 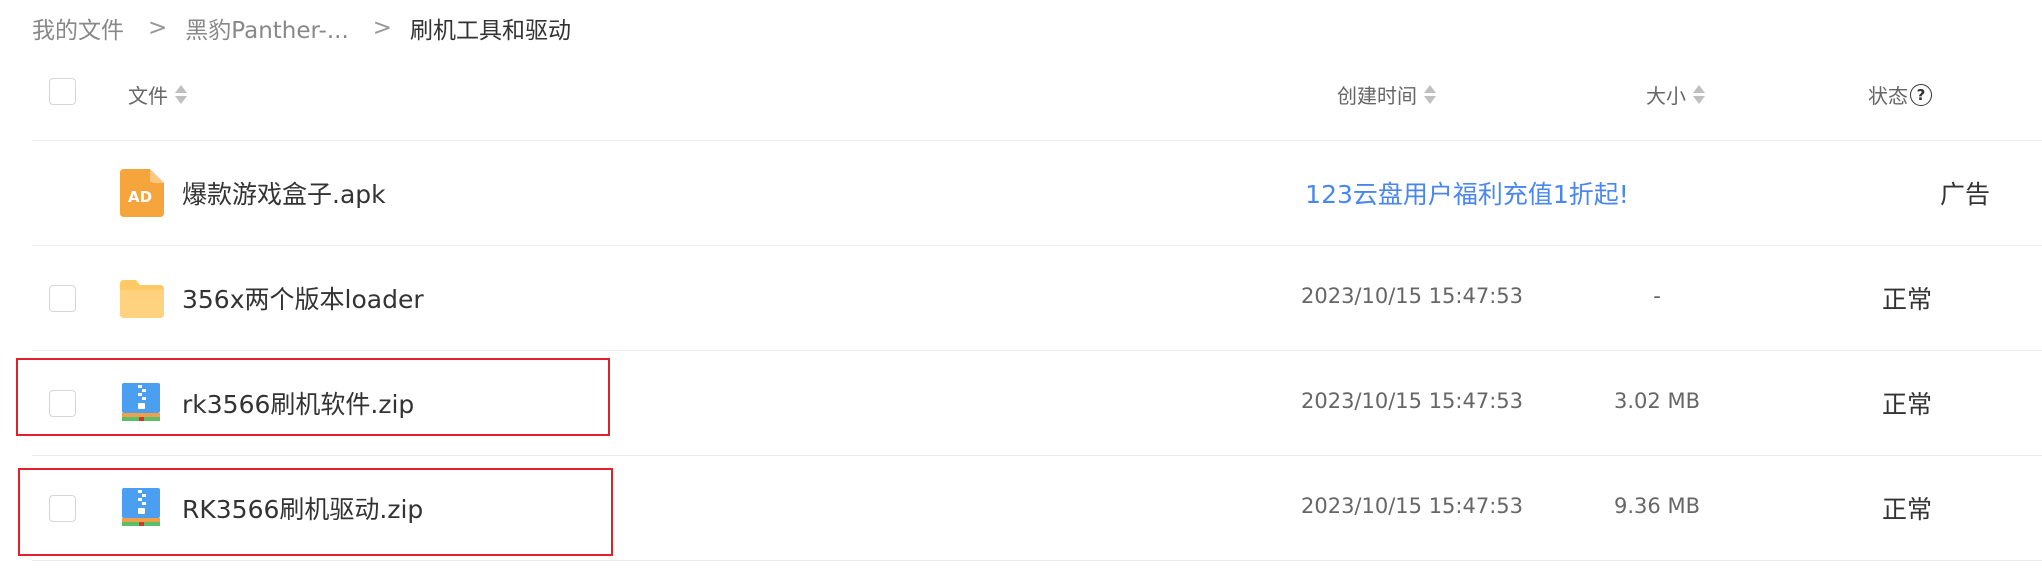 I want to click on select-all-checkbox, so click(x=62, y=91).